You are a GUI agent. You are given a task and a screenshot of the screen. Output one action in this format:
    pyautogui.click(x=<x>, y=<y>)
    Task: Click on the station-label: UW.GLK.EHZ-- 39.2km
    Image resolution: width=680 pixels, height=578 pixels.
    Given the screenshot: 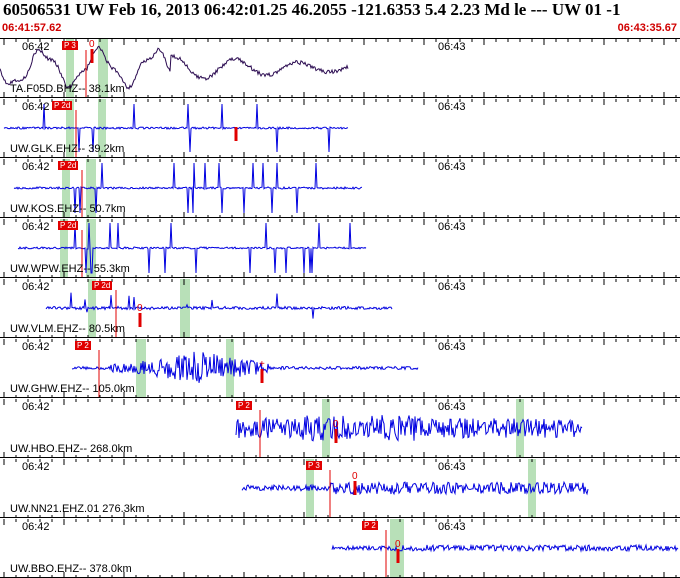 What is the action you would take?
    pyautogui.click(x=67, y=149)
    